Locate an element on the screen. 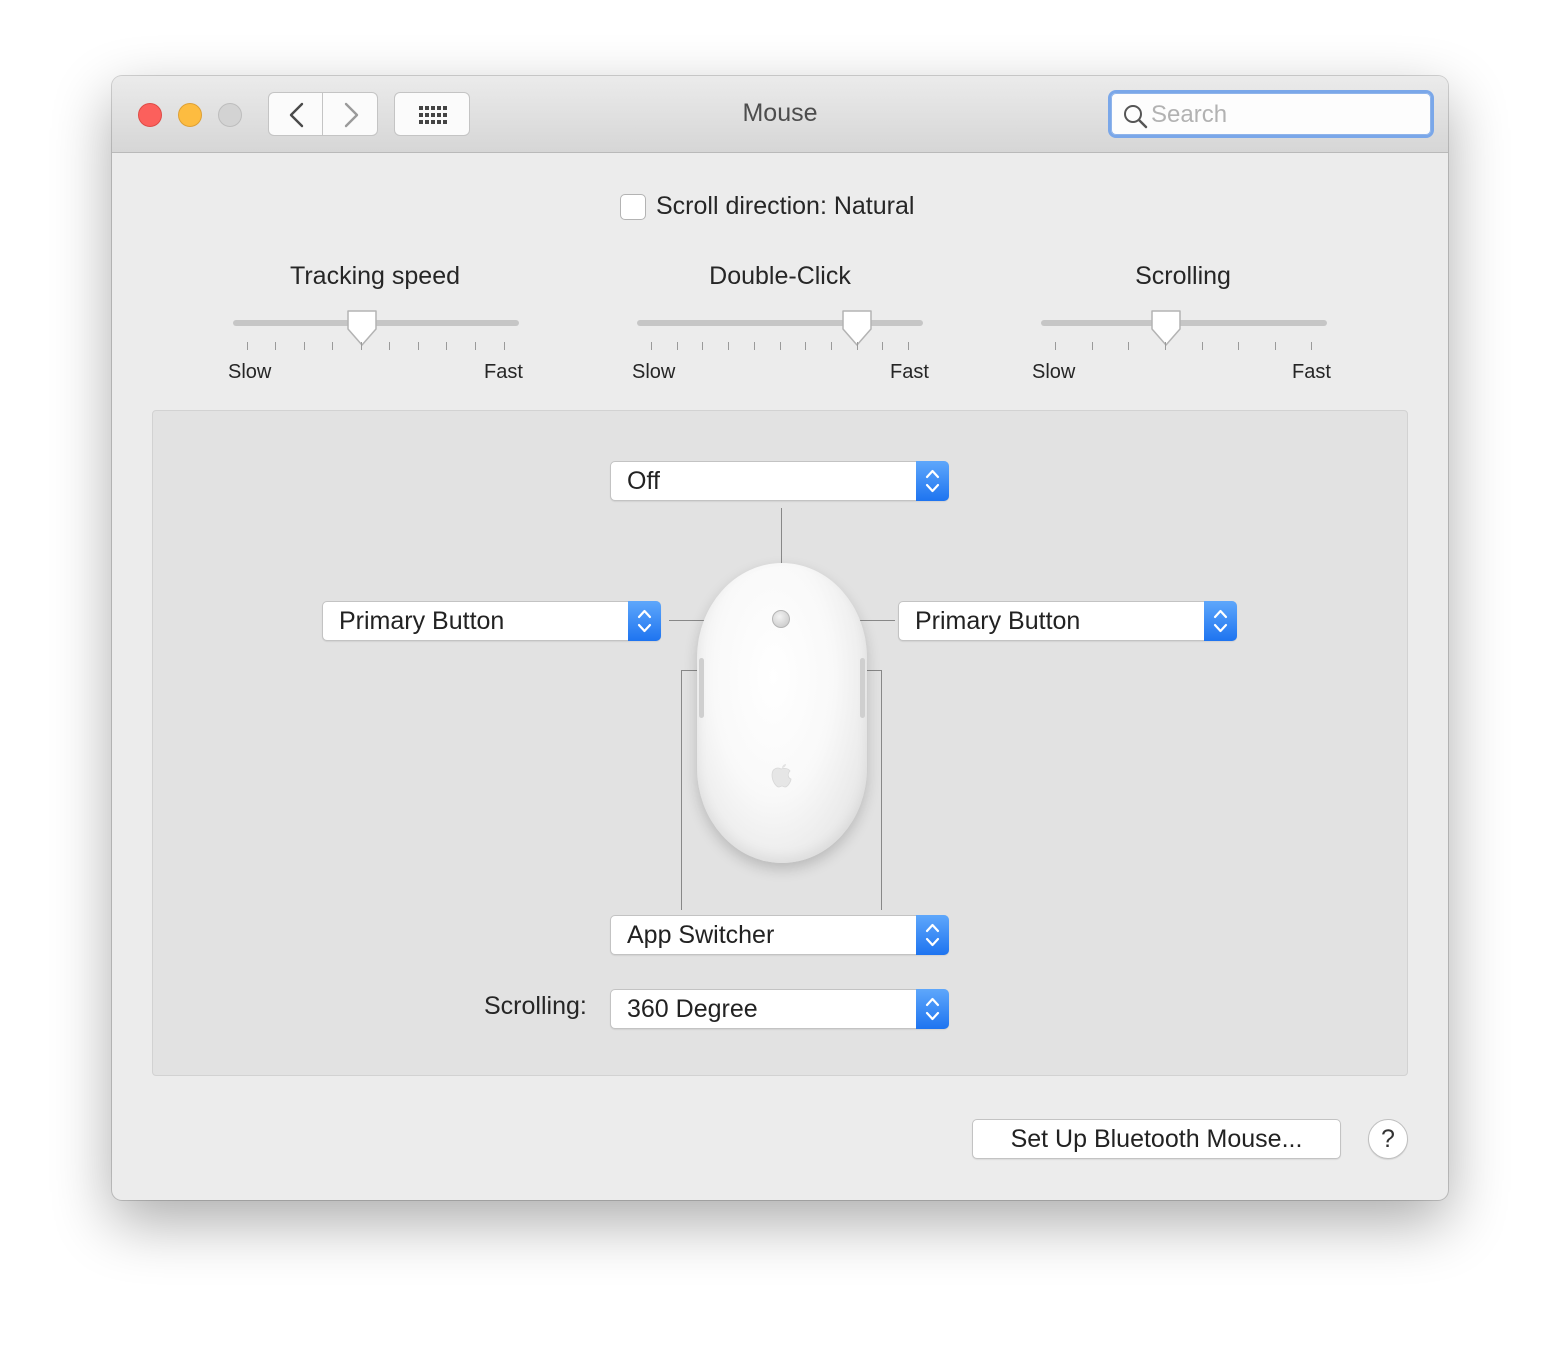 The width and height of the screenshot is (1560, 1348). mouse-illustration is located at coordinates (782, 713).